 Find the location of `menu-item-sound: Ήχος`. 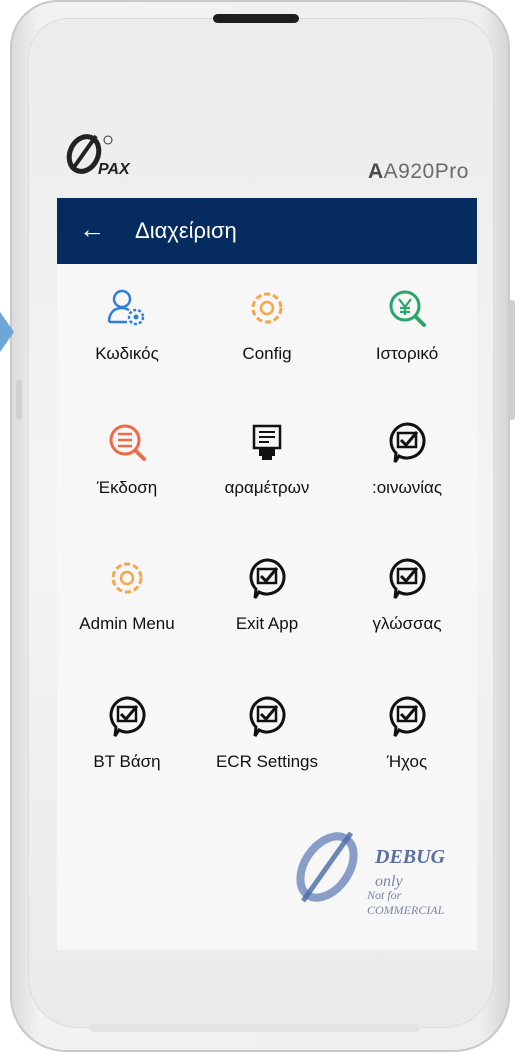

menu-item-sound: Ήχος is located at coordinates (407, 754).